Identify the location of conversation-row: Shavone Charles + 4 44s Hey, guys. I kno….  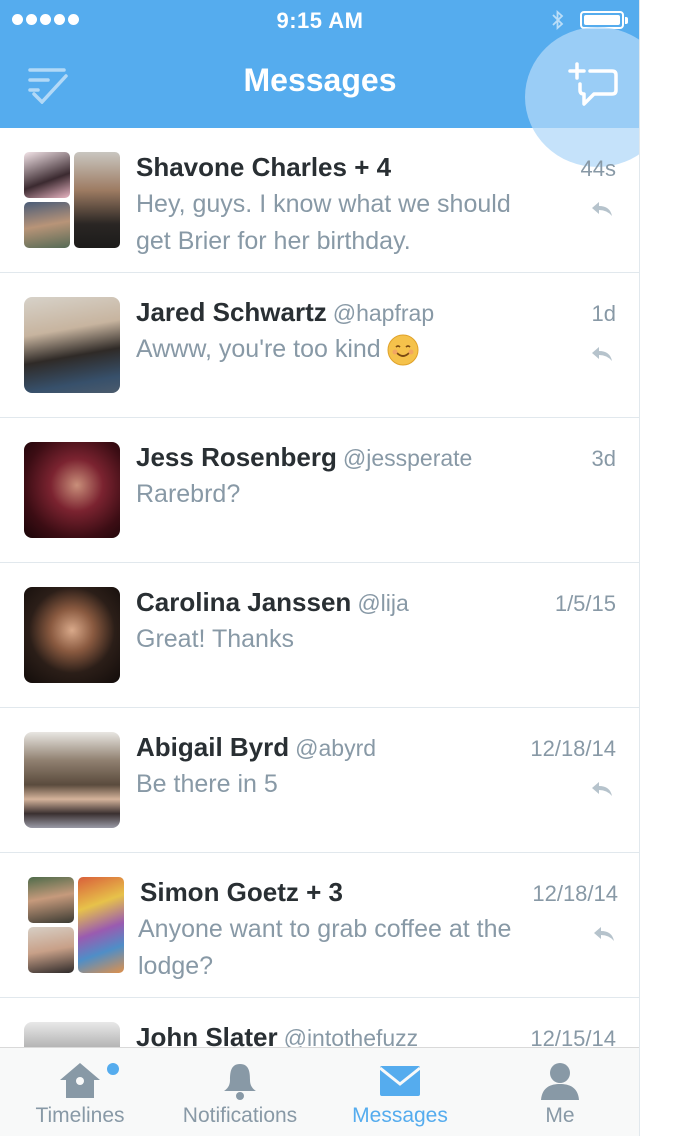
(319, 200).